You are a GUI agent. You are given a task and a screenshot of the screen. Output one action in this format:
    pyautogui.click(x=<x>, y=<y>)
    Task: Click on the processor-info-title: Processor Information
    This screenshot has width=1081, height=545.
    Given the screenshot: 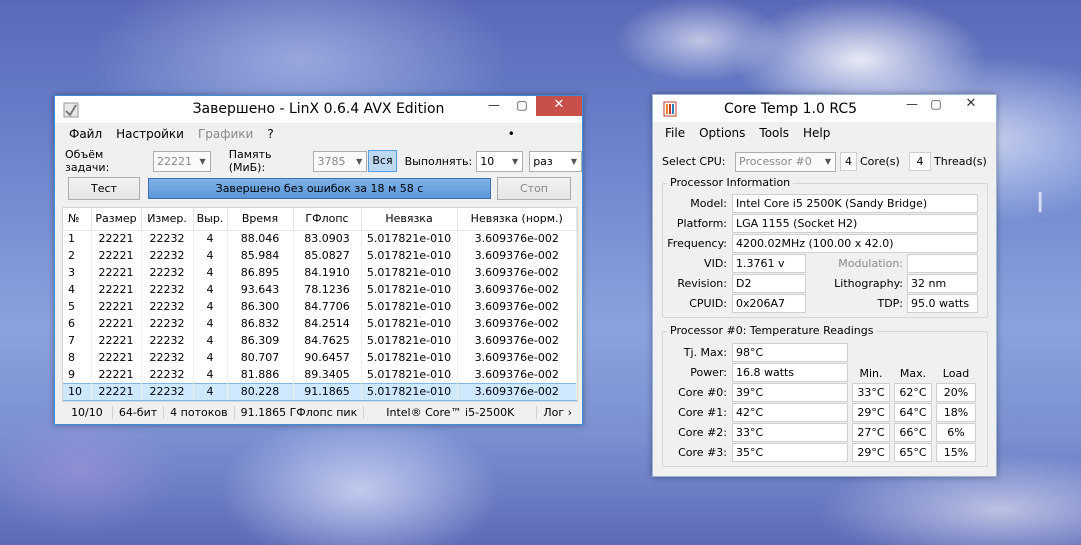 What is the action you would take?
    pyautogui.click(x=730, y=182)
    